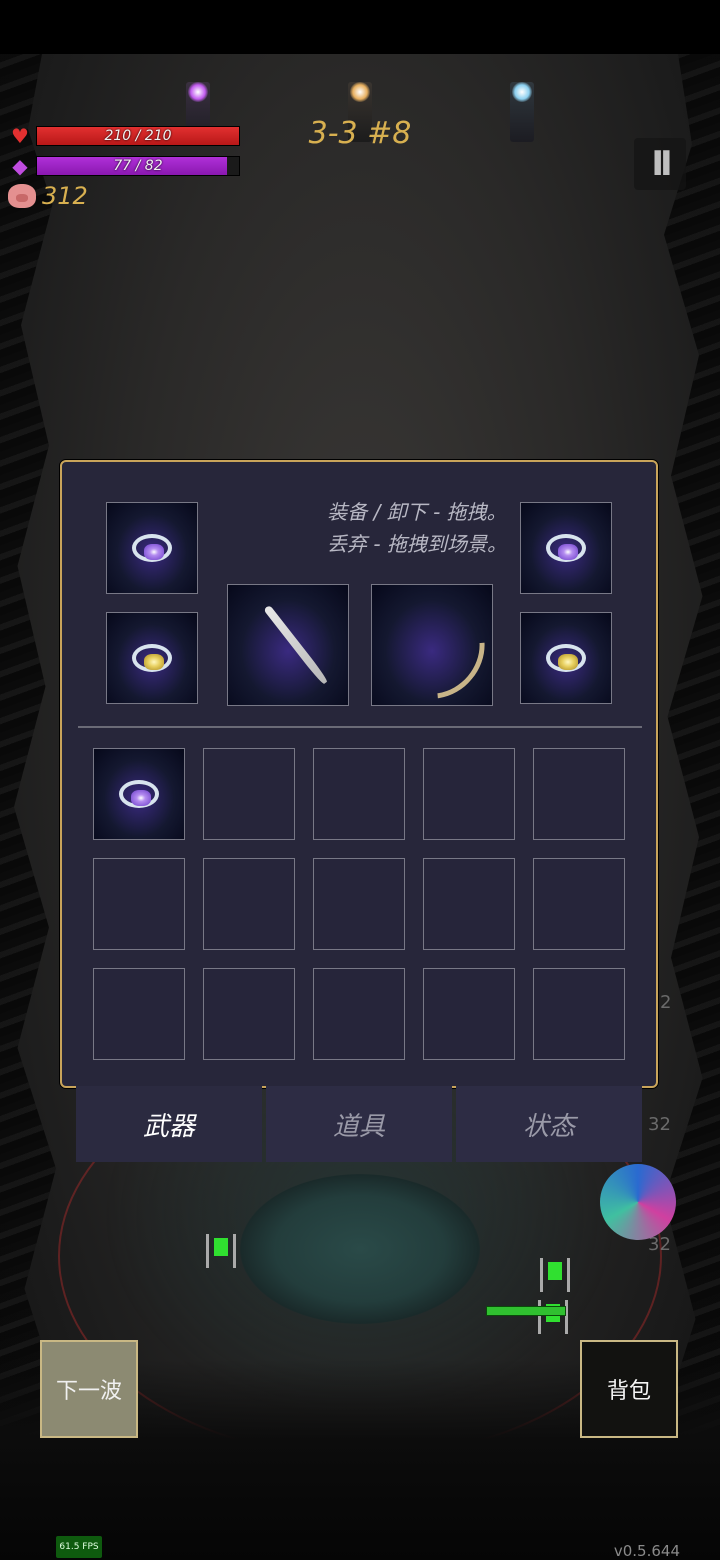 The height and width of the screenshot is (1560, 720). I want to click on backpack-button: 背包, so click(629, 1389).